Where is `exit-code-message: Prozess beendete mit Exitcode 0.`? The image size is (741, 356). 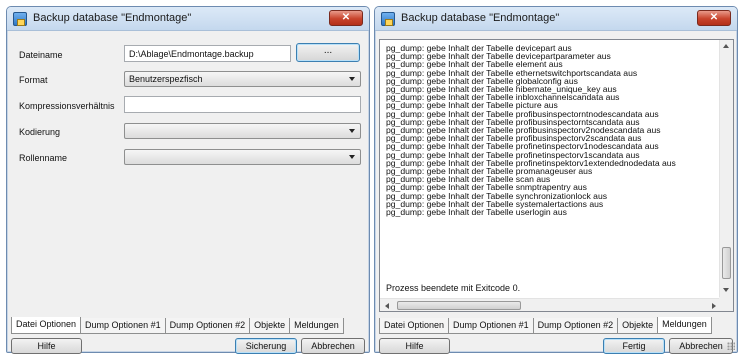
exit-code-message: Prozess beendete mit Exitcode 0. is located at coordinates (453, 288).